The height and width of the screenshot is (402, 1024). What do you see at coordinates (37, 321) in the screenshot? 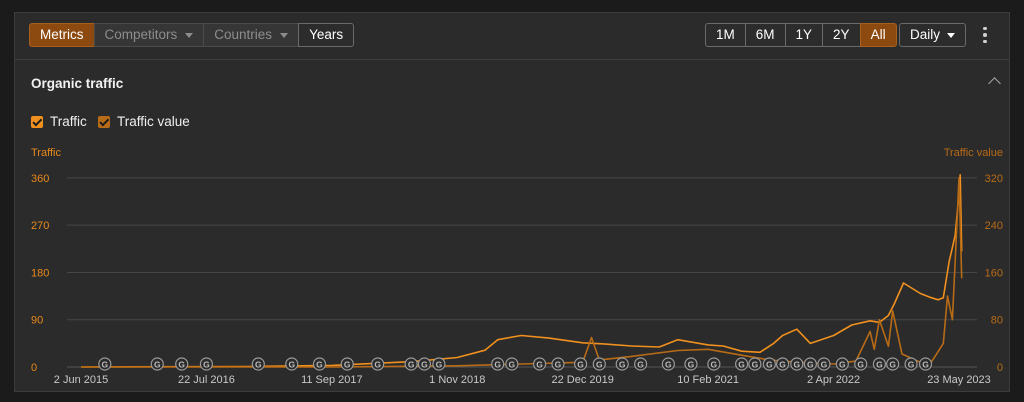
I see `left-tick-label: 90` at bounding box center [37, 321].